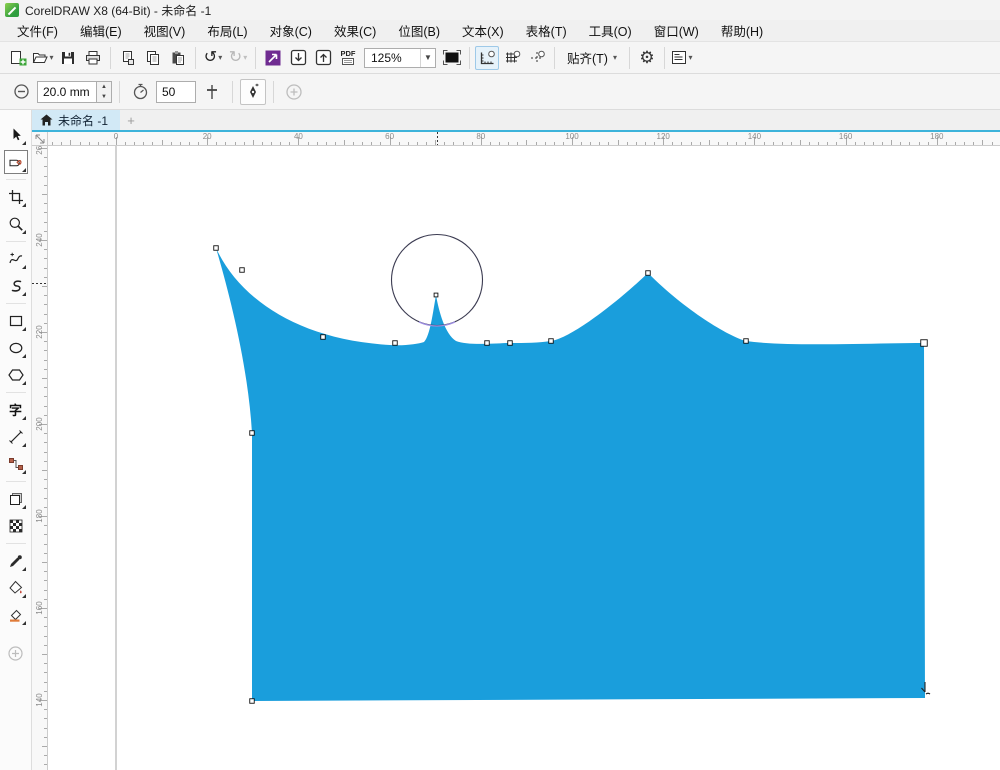 Image resolution: width=1000 pixels, height=770 pixels. Describe the element at coordinates (16, 588) in the screenshot. I see `interactive-fill-tool` at that location.